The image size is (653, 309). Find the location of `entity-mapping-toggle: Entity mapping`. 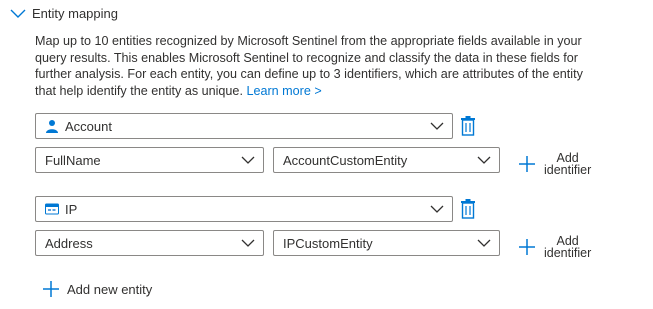

entity-mapping-toggle: Entity mapping is located at coordinates (64, 13).